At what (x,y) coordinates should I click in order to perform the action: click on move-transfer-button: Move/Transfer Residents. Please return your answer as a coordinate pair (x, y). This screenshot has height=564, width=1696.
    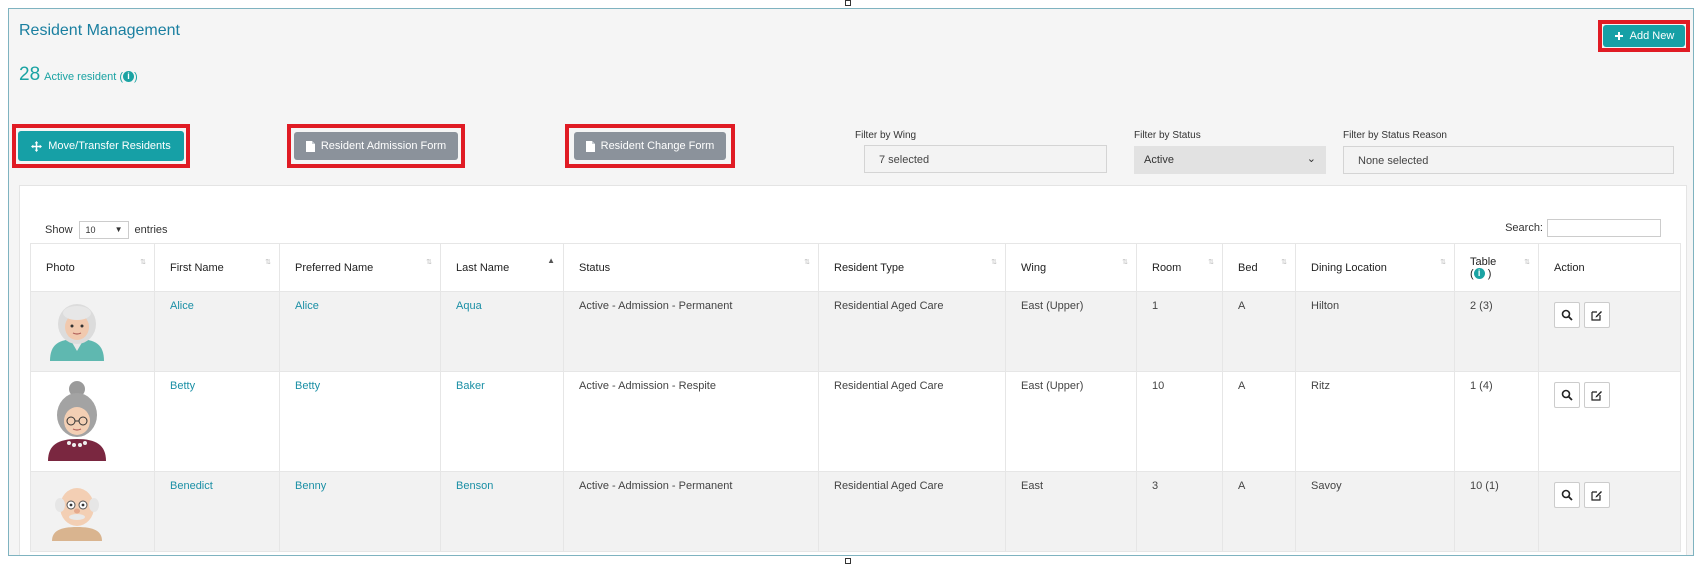
    Looking at the image, I should click on (101, 146).